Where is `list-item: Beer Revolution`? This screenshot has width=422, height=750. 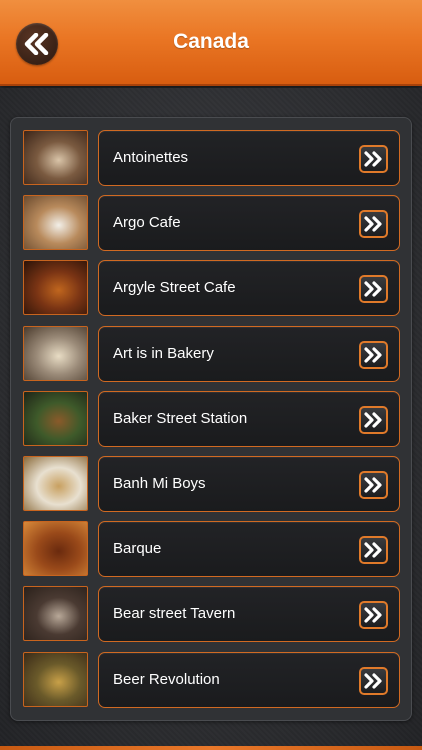
list-item: Beer Revolution is located at coordinates (212, 680).